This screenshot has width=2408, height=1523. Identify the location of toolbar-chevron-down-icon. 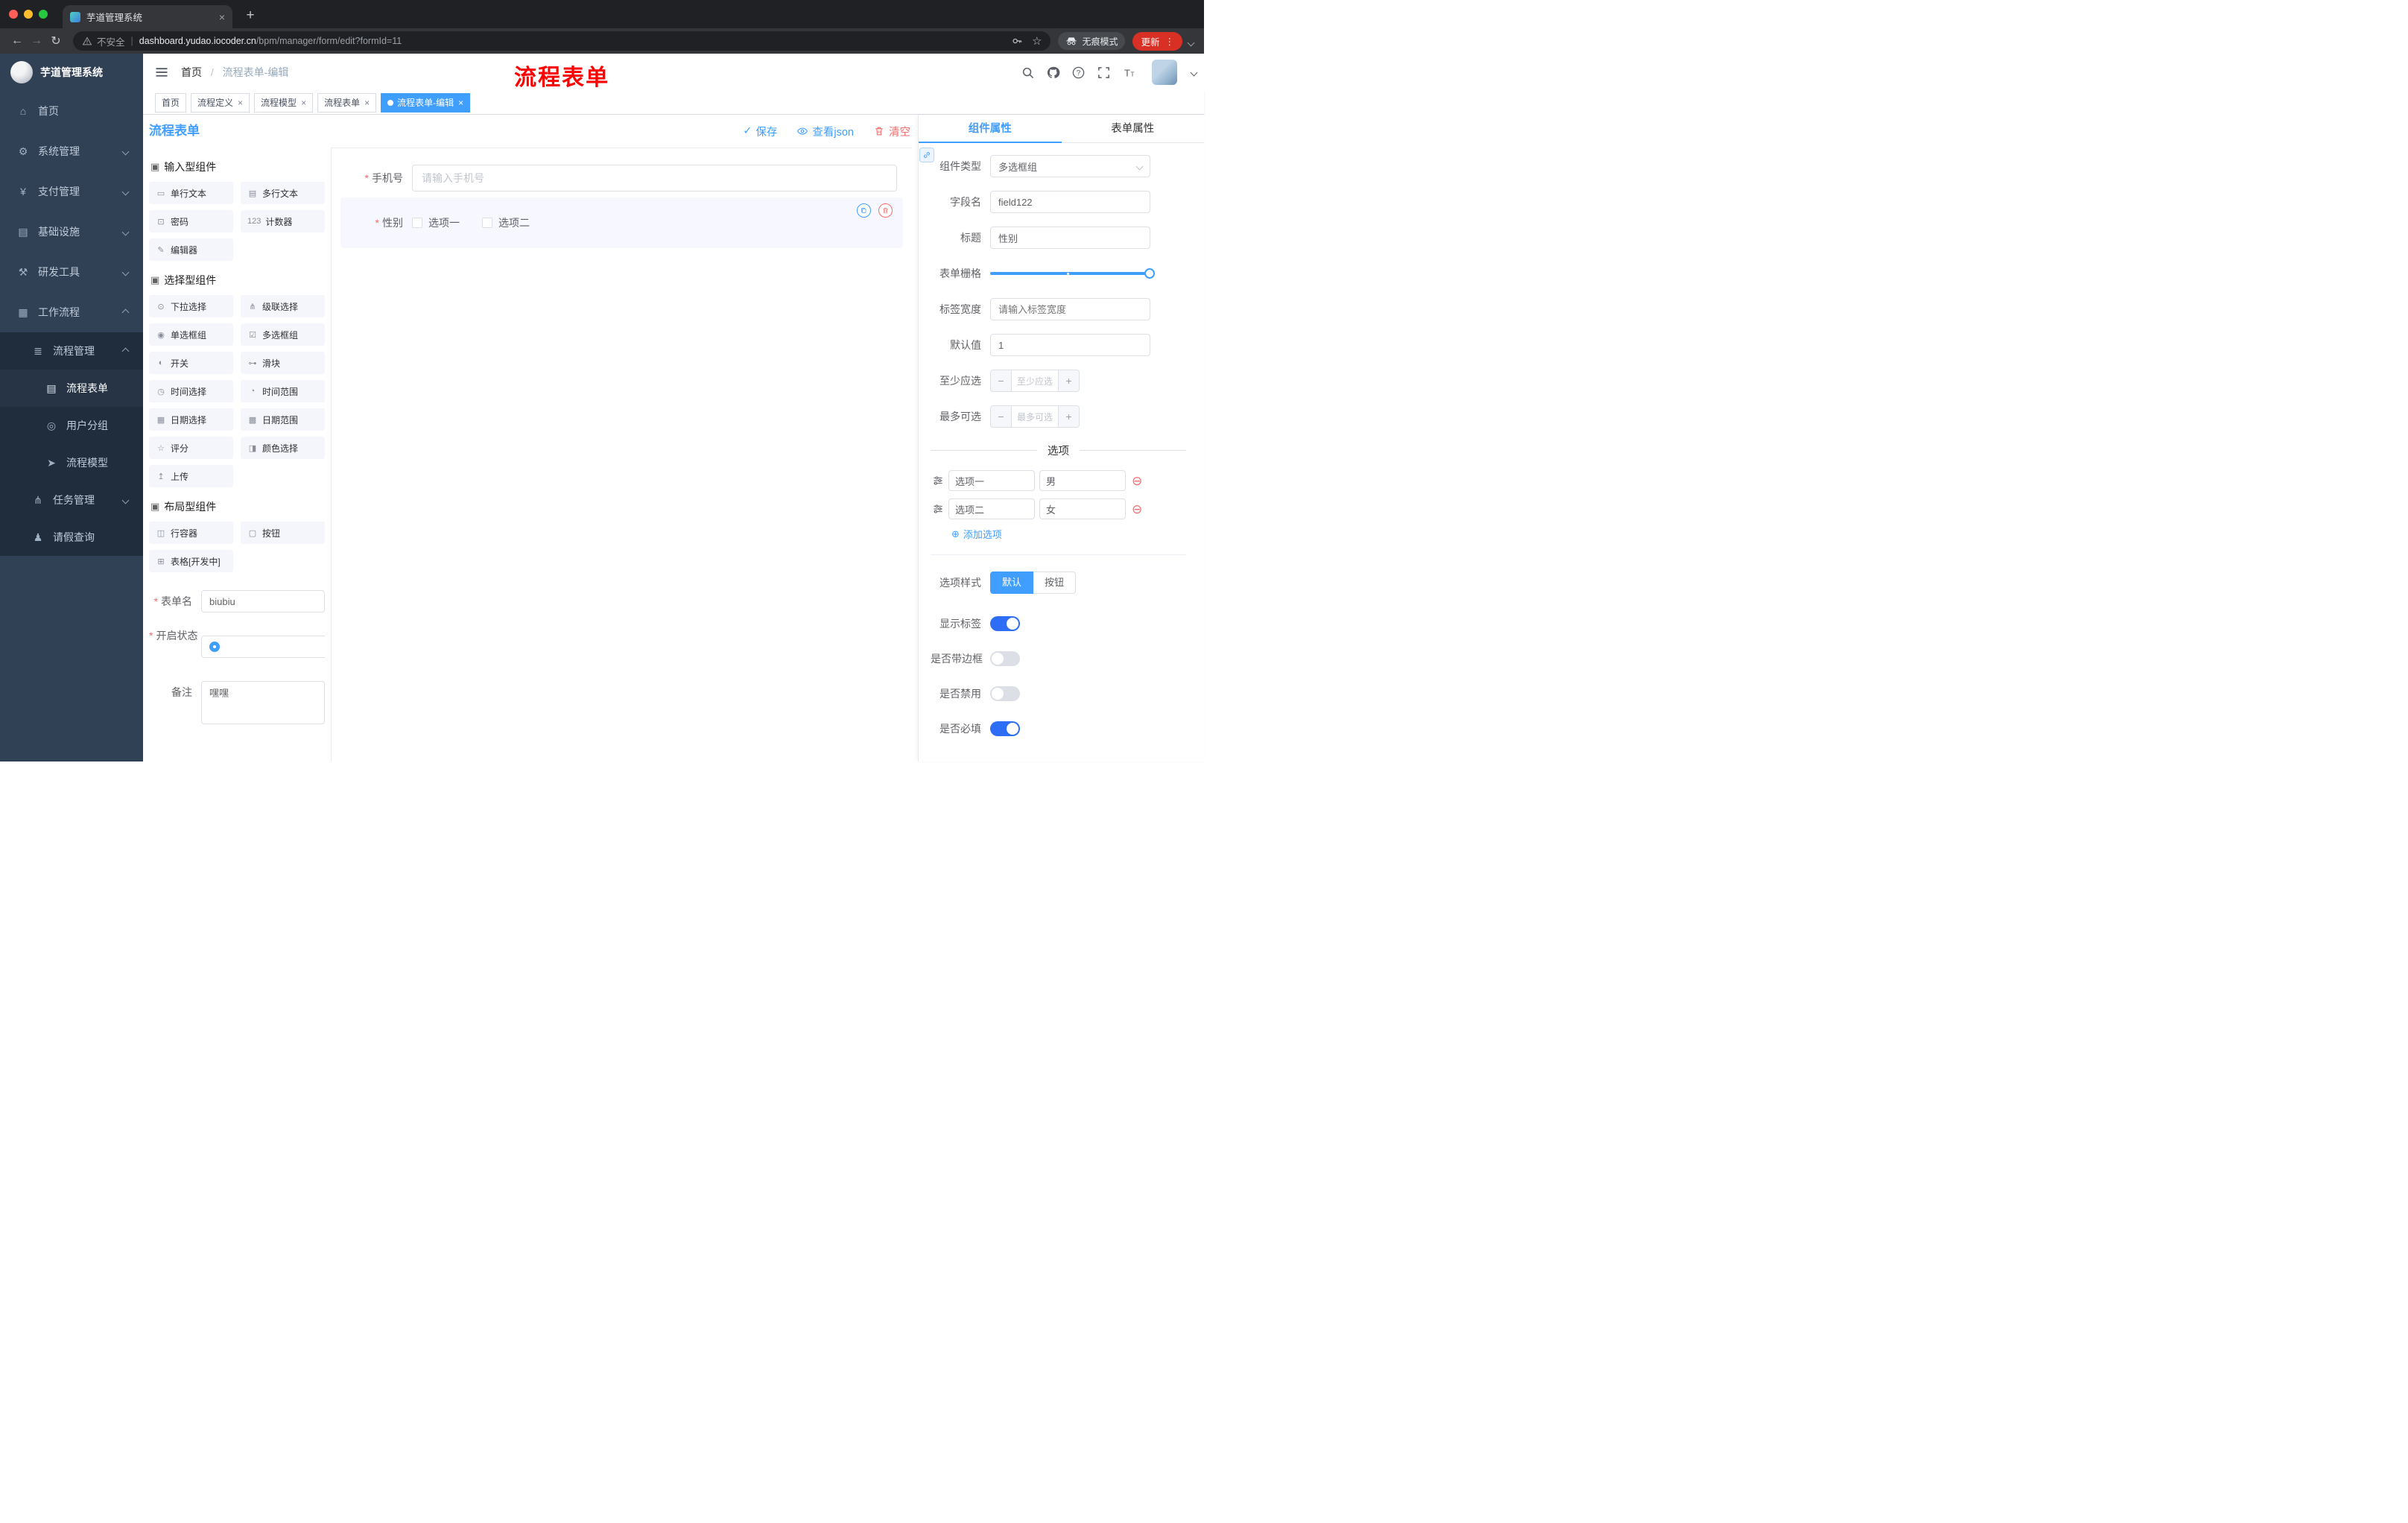
(1191, 43).